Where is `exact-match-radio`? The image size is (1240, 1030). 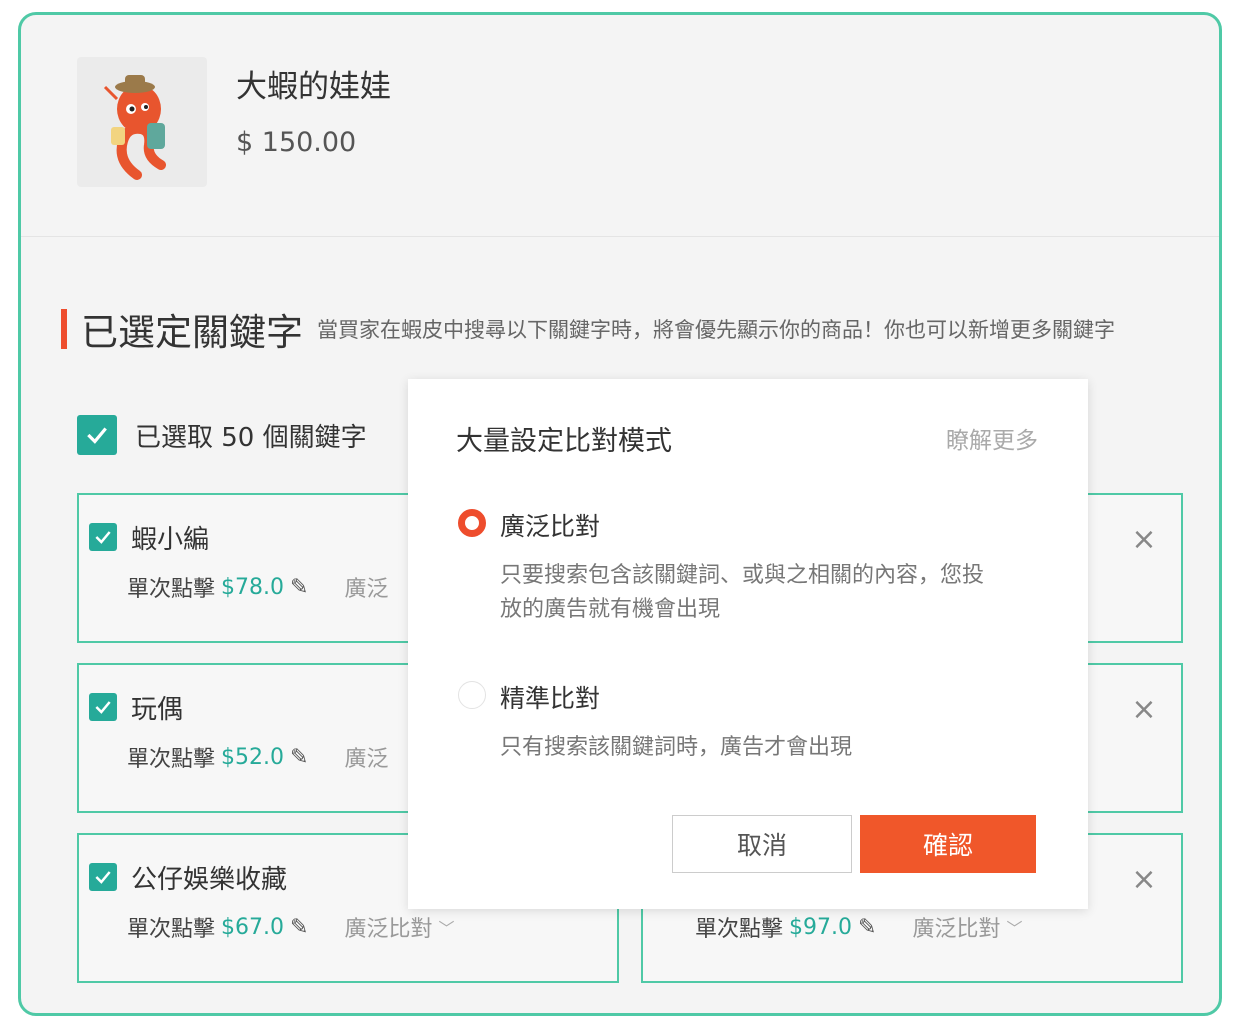 exact-match-radio is located at coordinates (472, 695).